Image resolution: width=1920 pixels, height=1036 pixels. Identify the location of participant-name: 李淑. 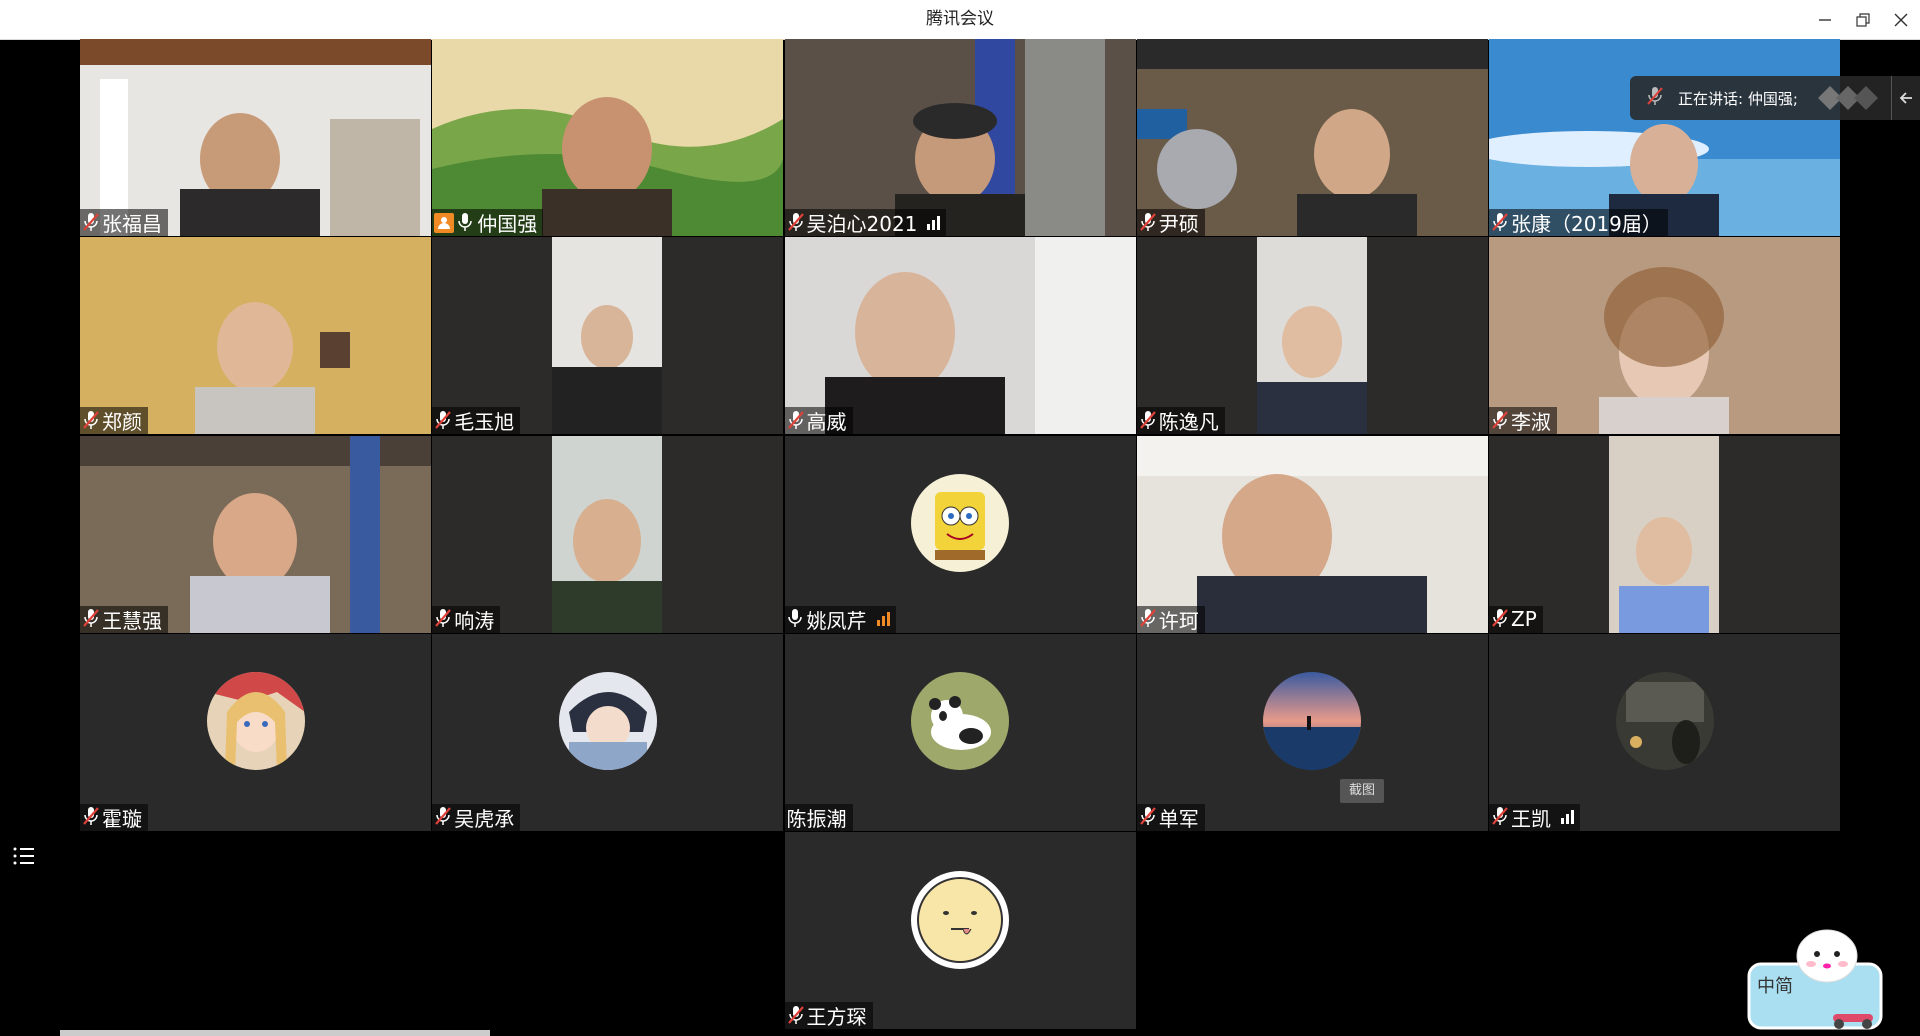
(1531, 422).